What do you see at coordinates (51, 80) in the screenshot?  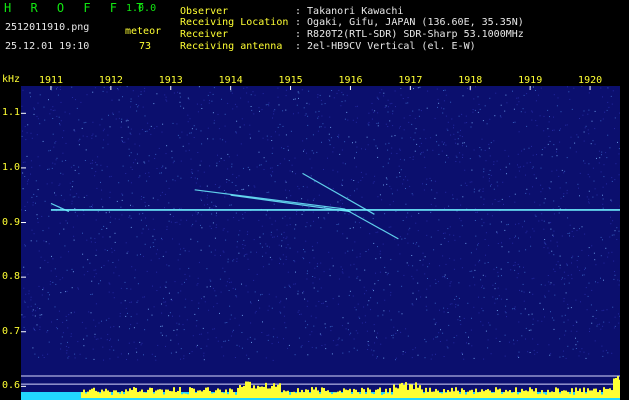 I see `x-tick-label: 1911` at bounding box center [51, 80].